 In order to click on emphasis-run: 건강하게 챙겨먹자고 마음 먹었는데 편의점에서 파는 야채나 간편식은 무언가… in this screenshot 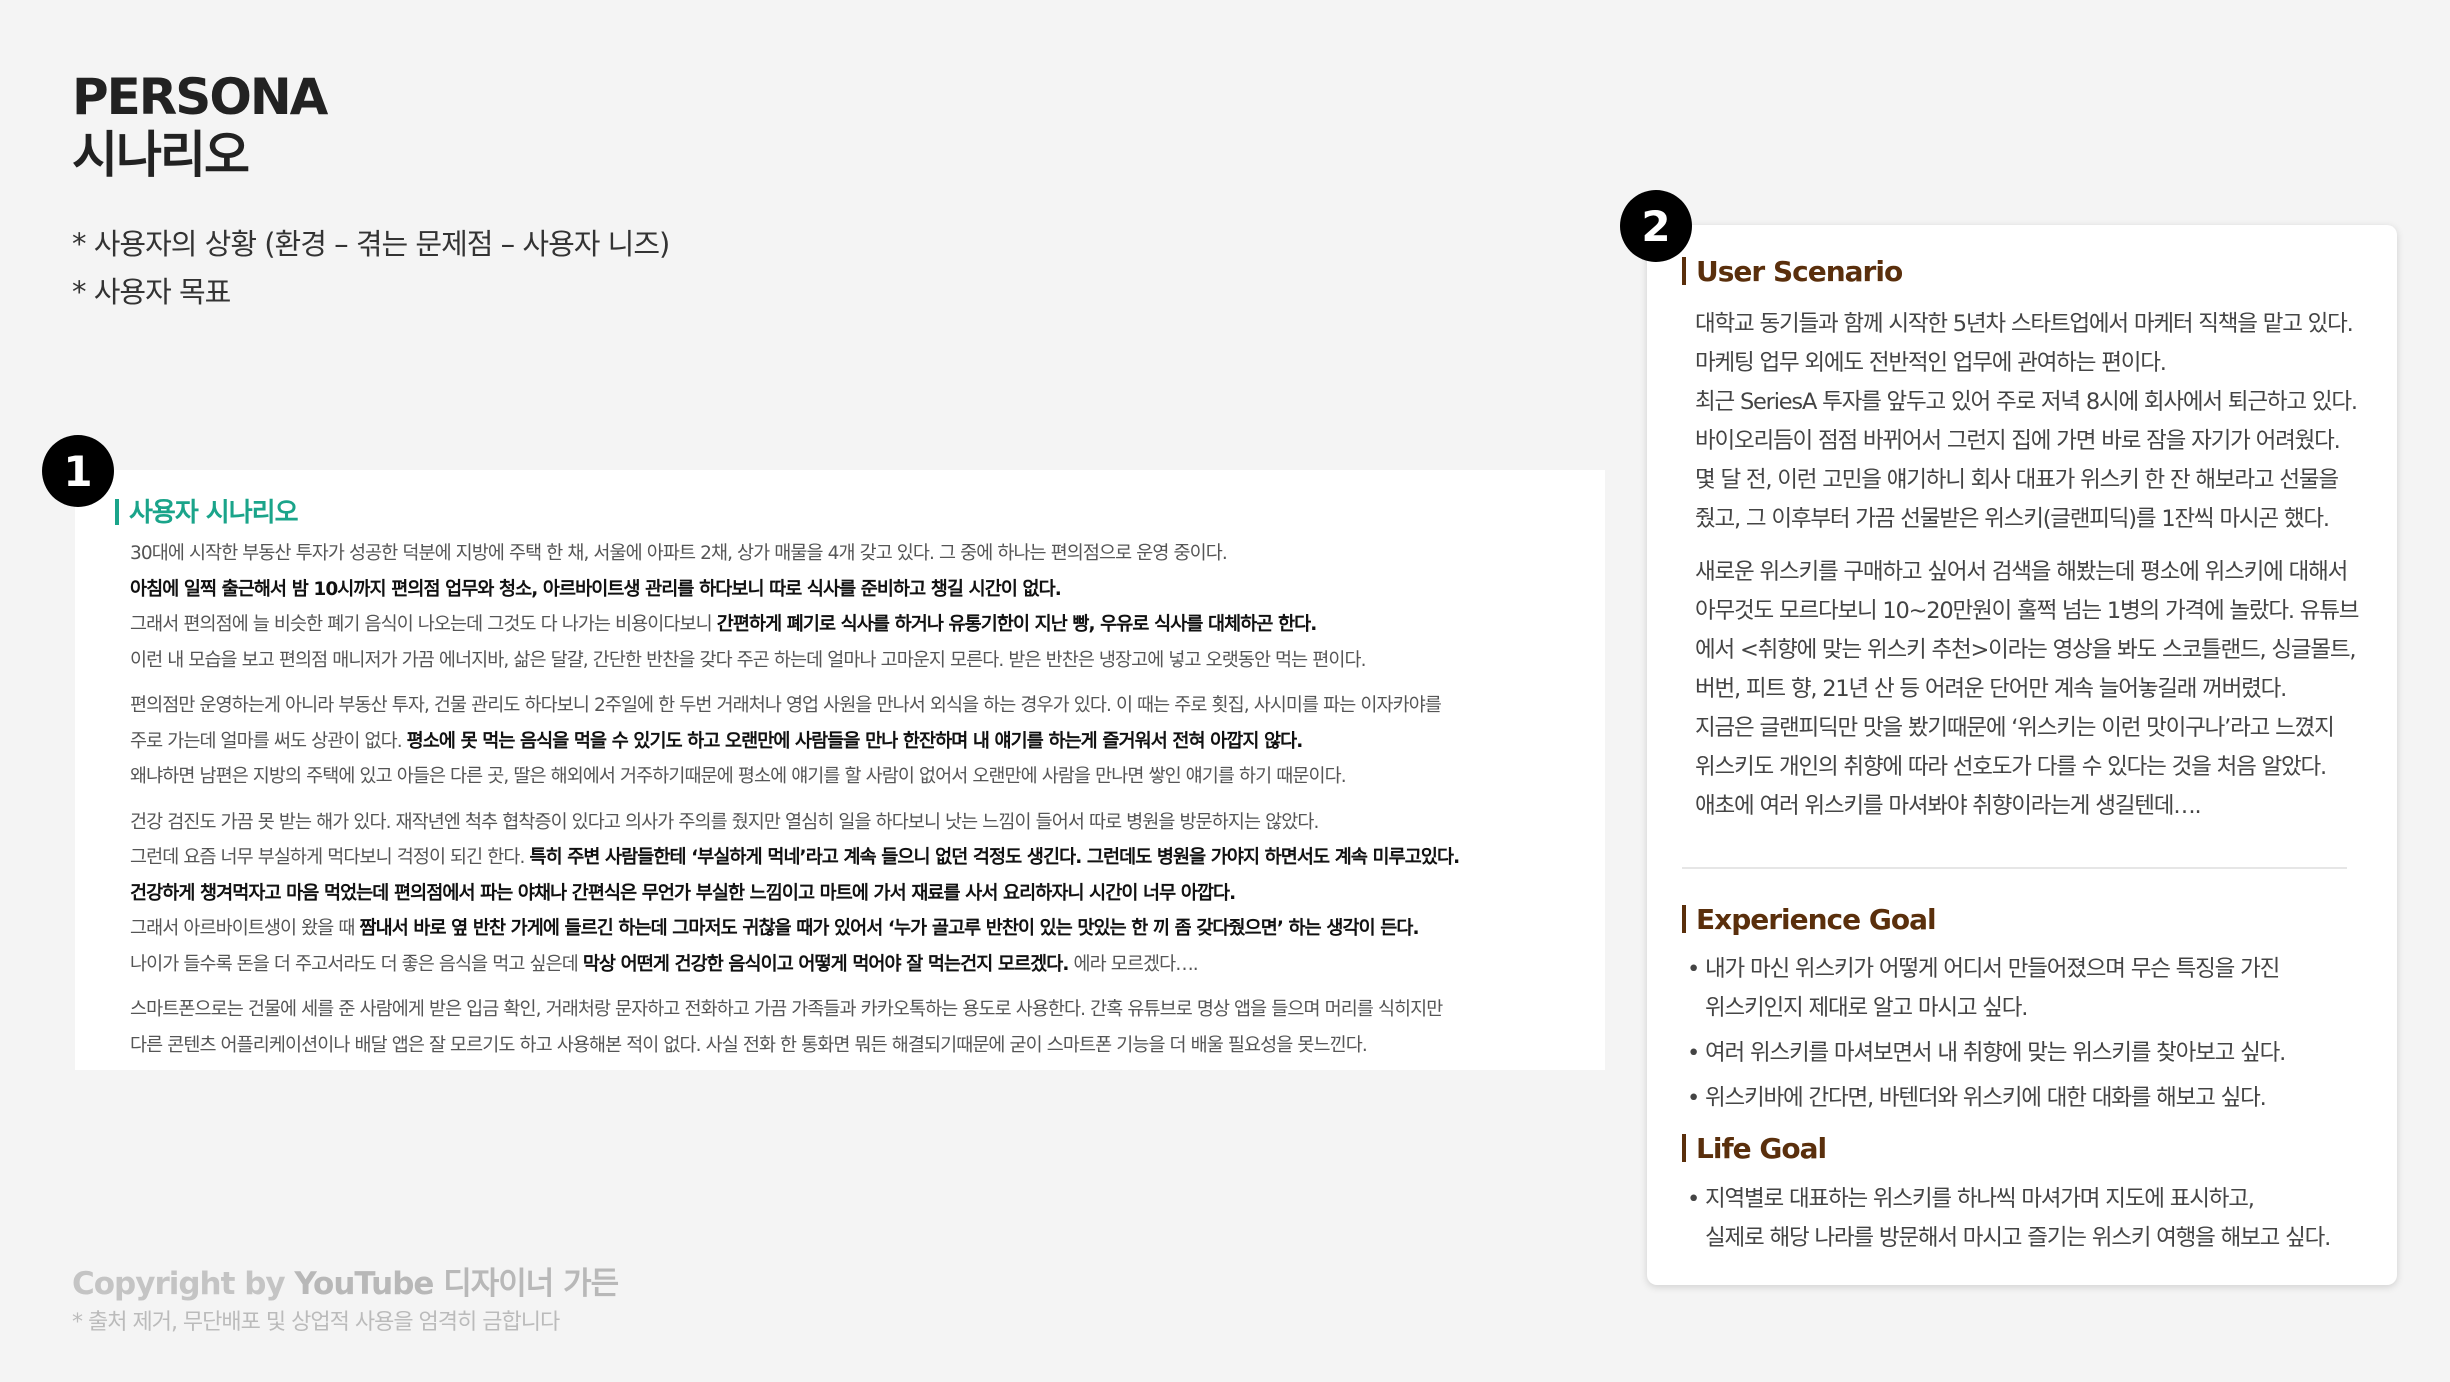, I will do `click(683, 893)`.